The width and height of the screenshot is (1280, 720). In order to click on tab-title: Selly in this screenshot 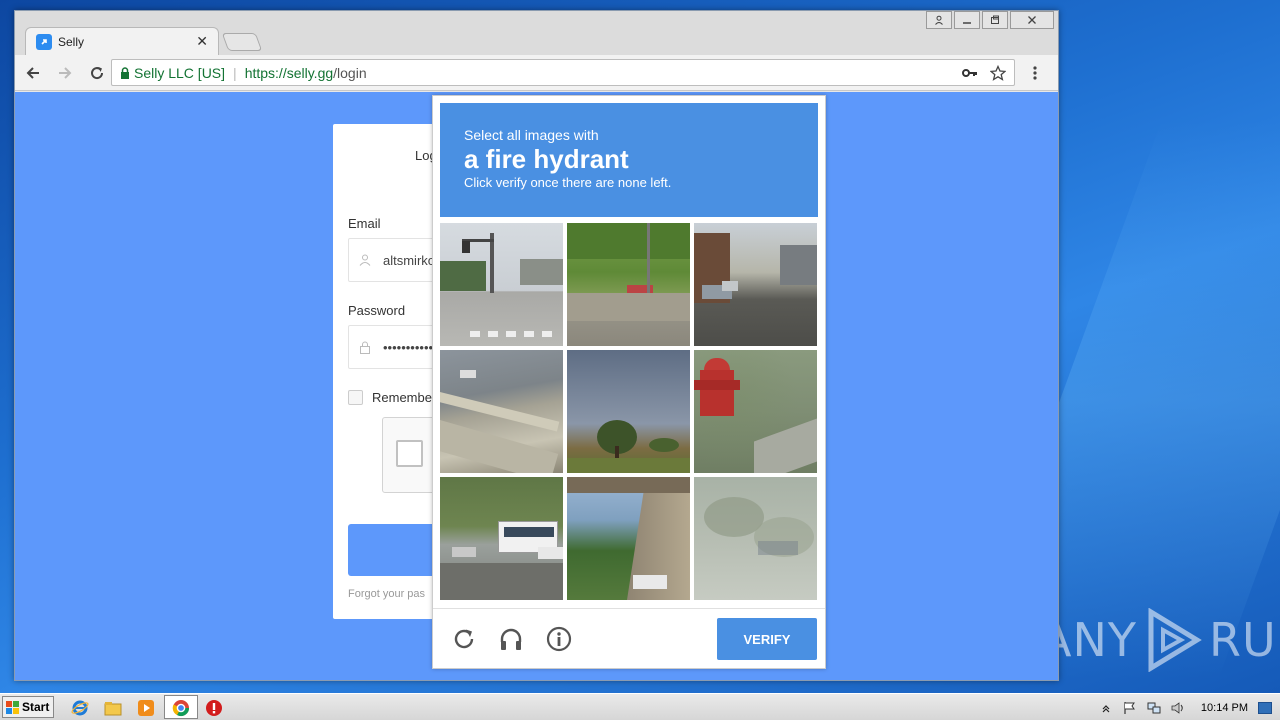, I will do `click(71, 41)`.